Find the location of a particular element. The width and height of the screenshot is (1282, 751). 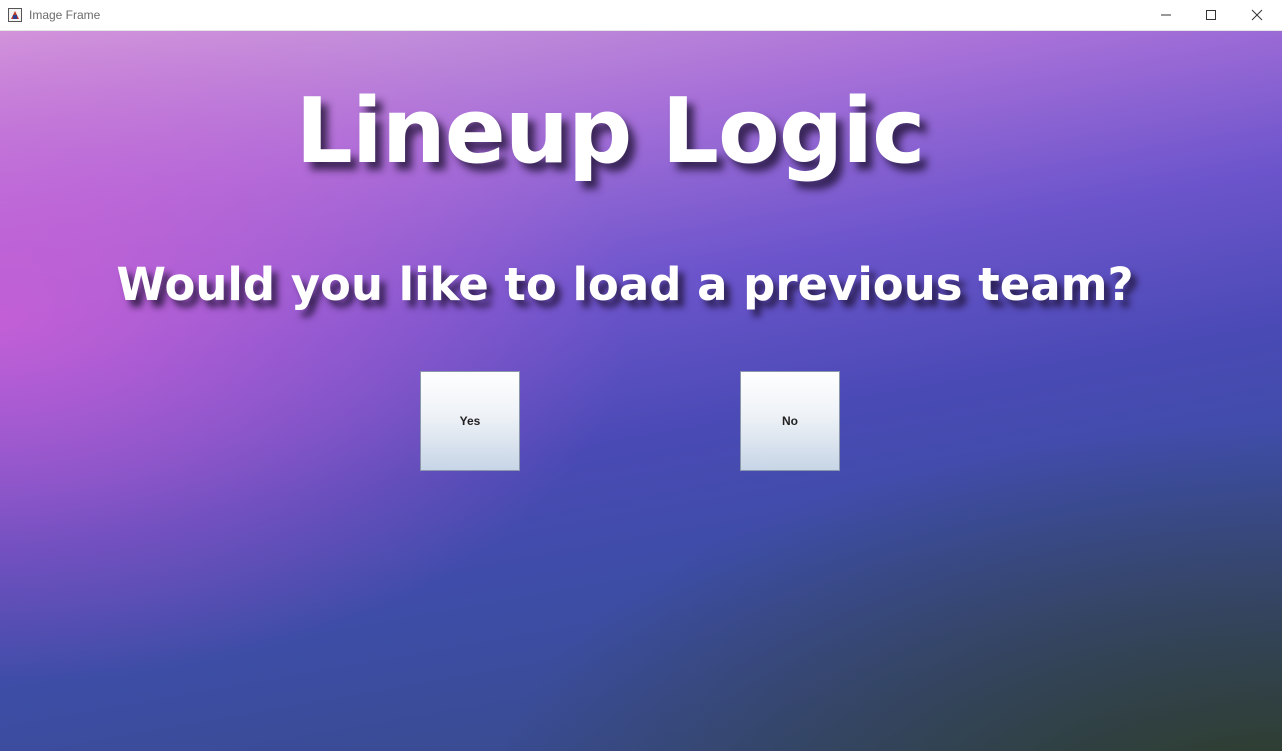

load-team-prompt: Would you like to load a previous team? is located at coordinates (625, 284).